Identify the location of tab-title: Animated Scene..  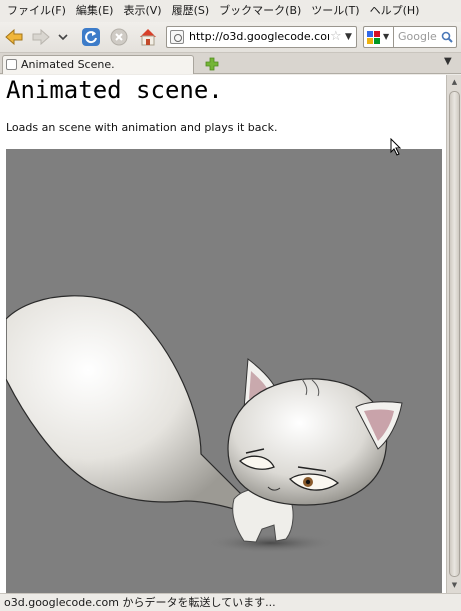
(68, 64).